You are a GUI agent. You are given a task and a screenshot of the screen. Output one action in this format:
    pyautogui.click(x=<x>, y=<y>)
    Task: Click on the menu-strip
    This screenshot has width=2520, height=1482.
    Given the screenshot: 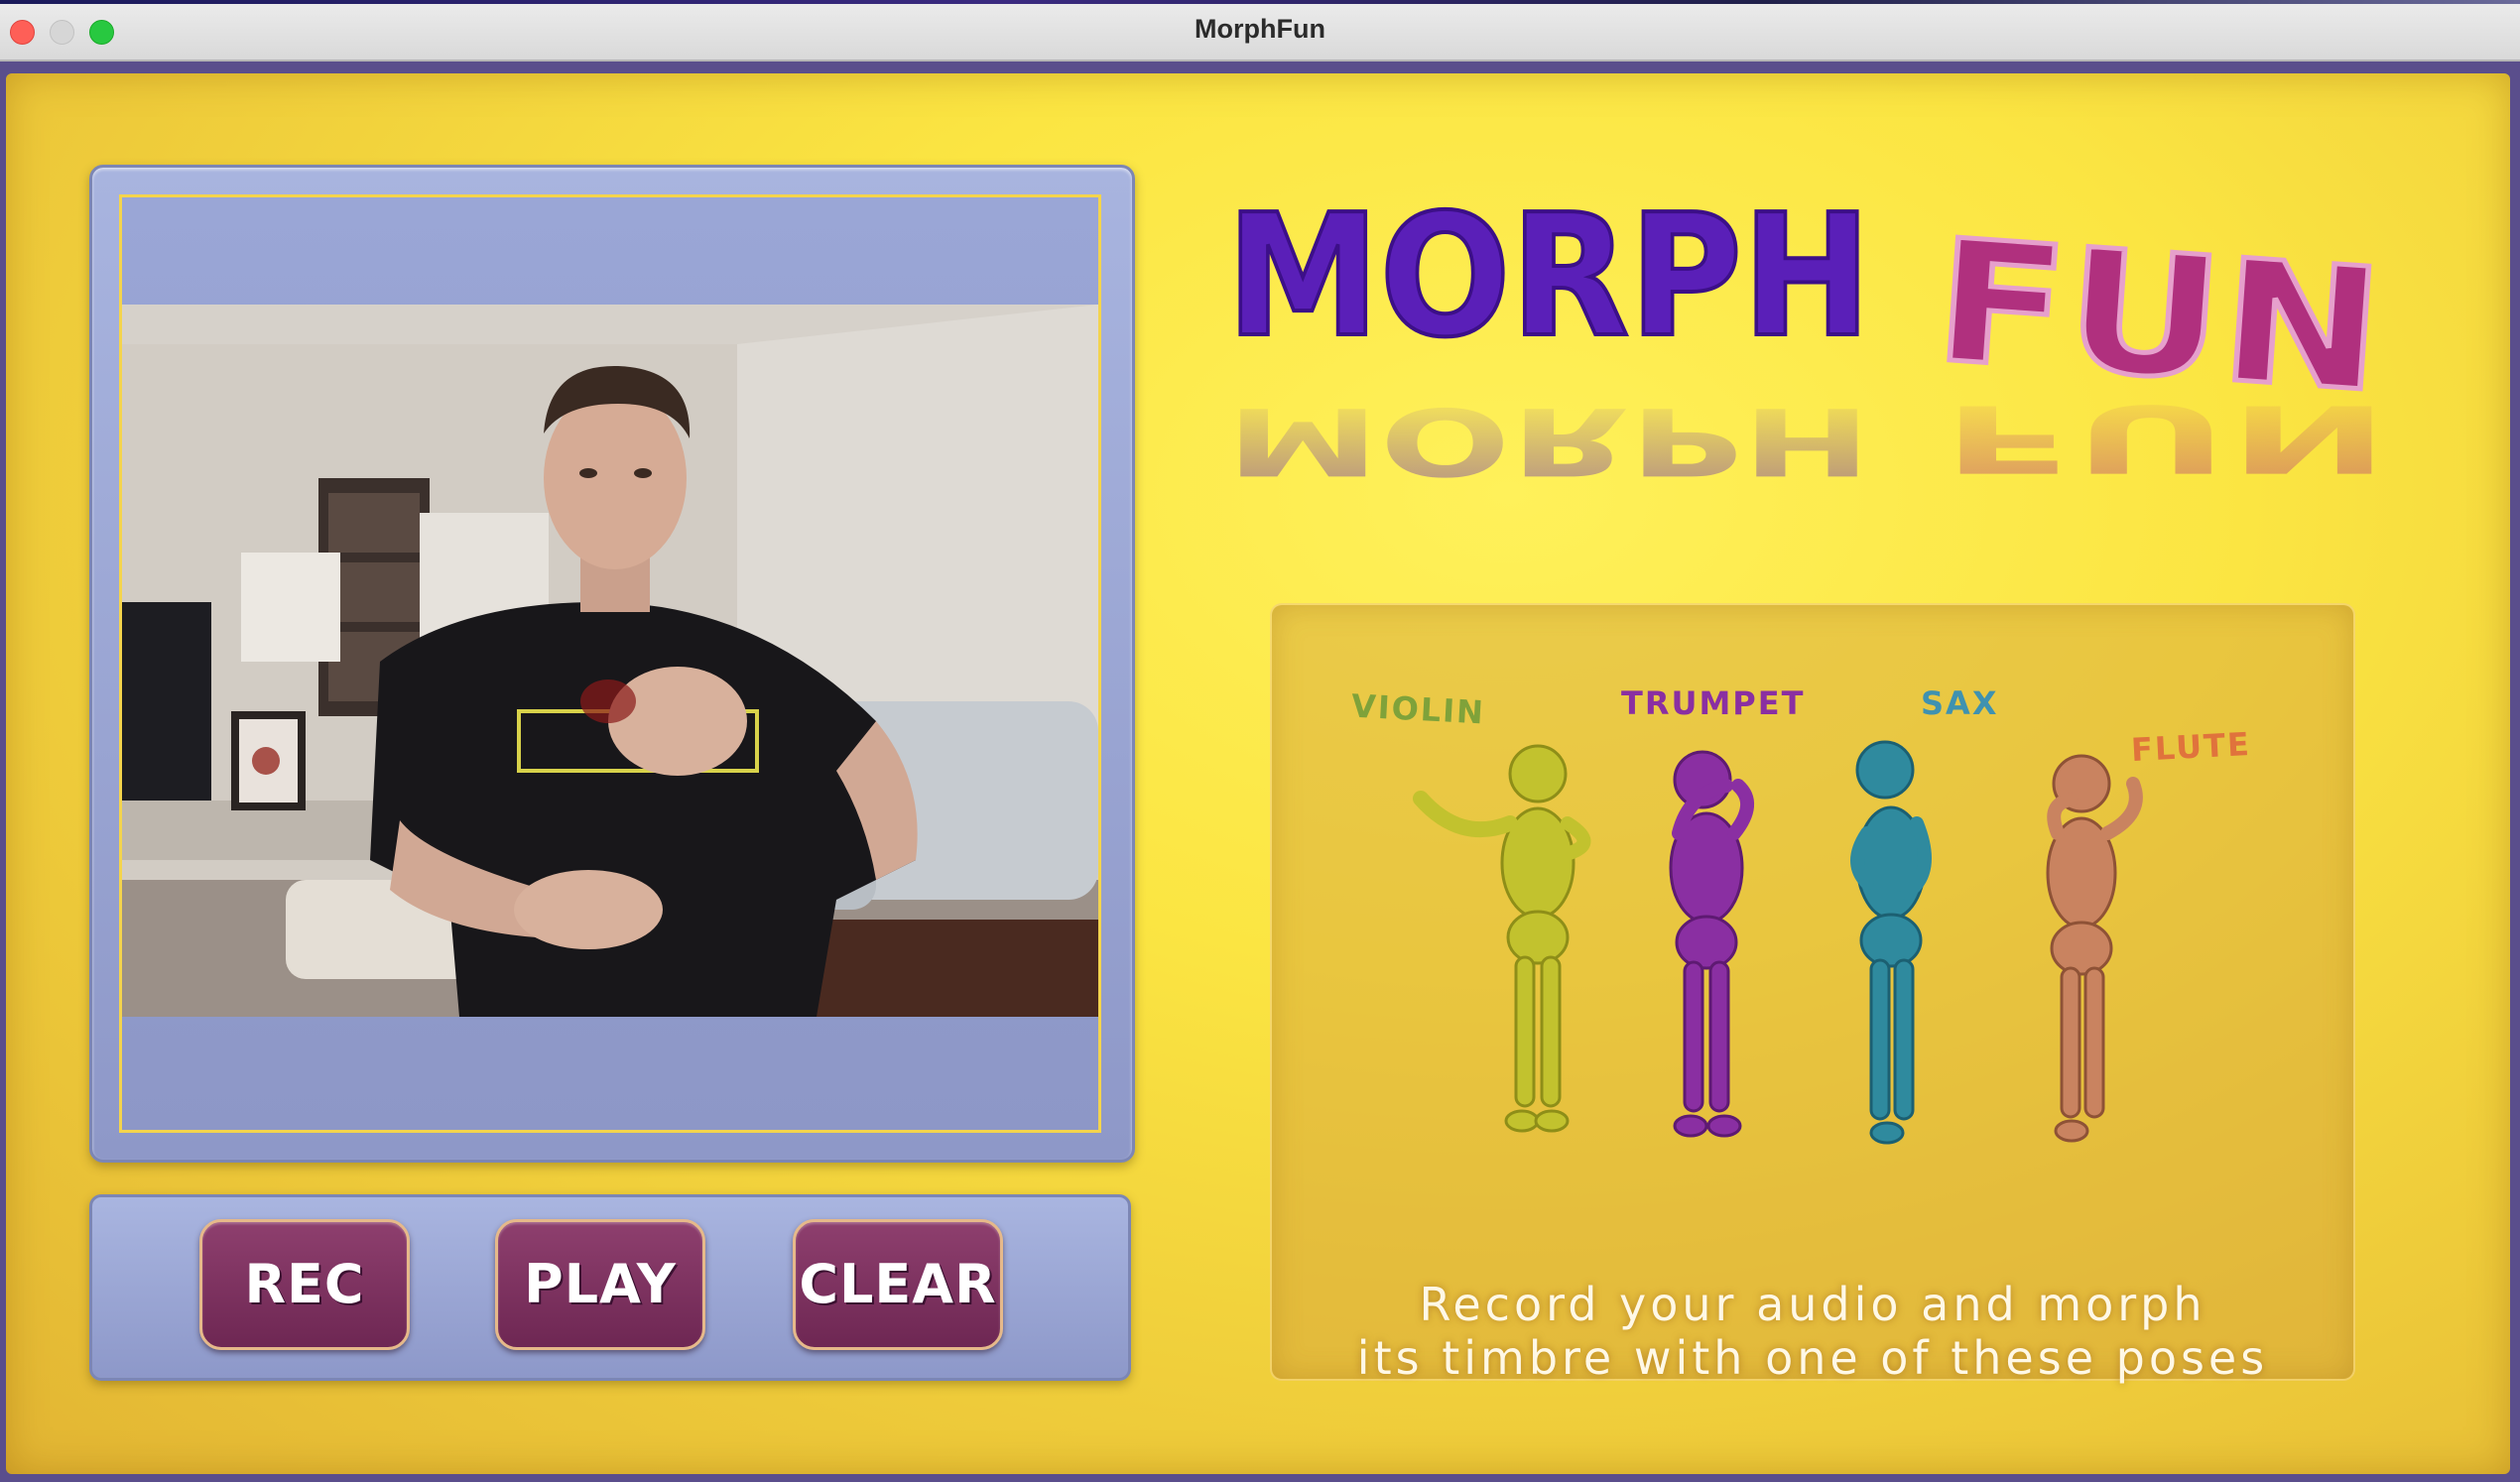 What is the action you would take?
    pyautogui.click(x=1260, y=2)
    